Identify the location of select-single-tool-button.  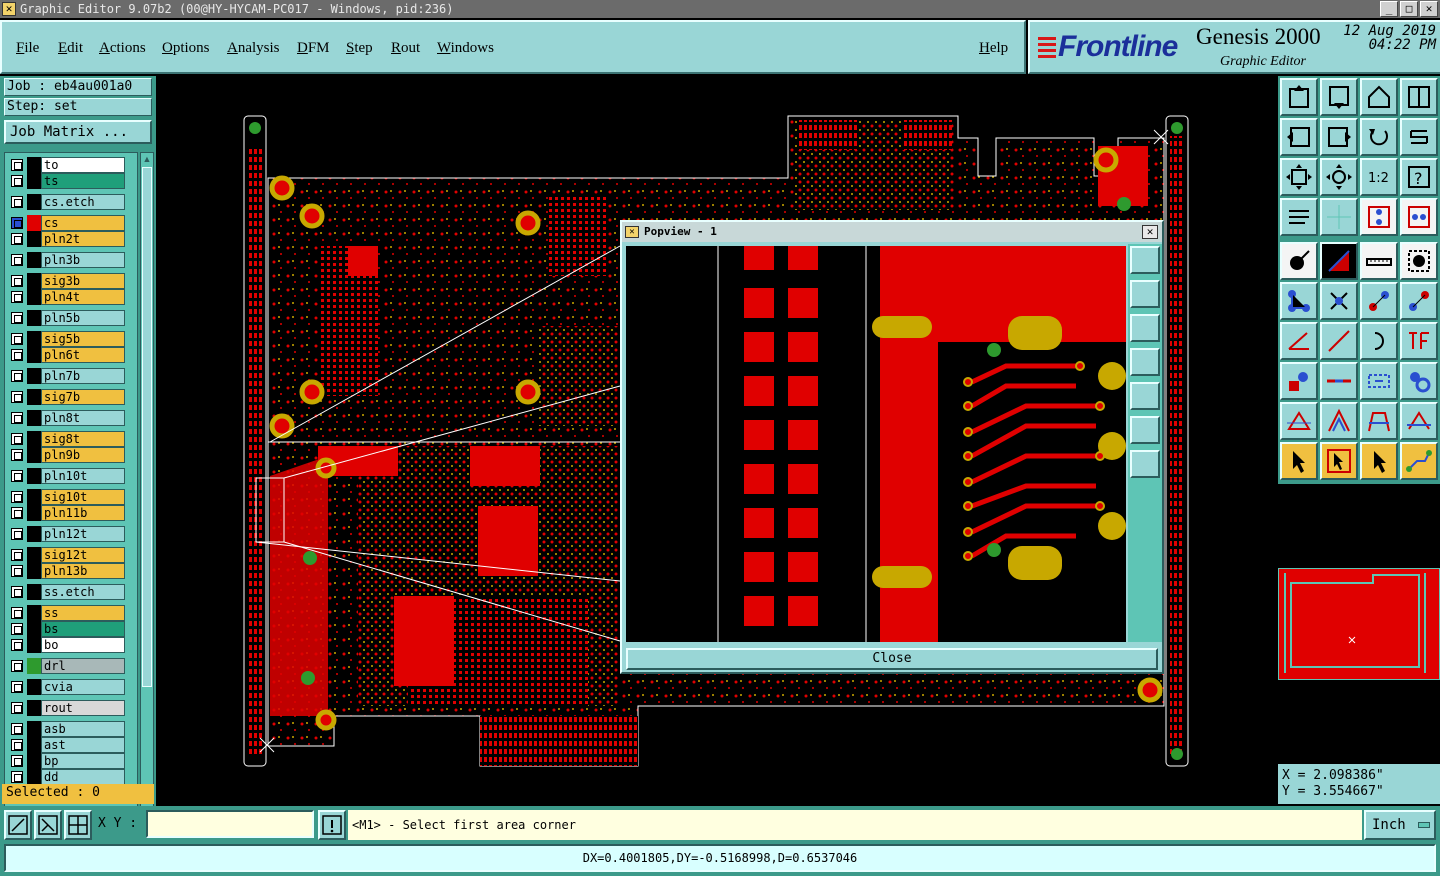
(1299, 261).